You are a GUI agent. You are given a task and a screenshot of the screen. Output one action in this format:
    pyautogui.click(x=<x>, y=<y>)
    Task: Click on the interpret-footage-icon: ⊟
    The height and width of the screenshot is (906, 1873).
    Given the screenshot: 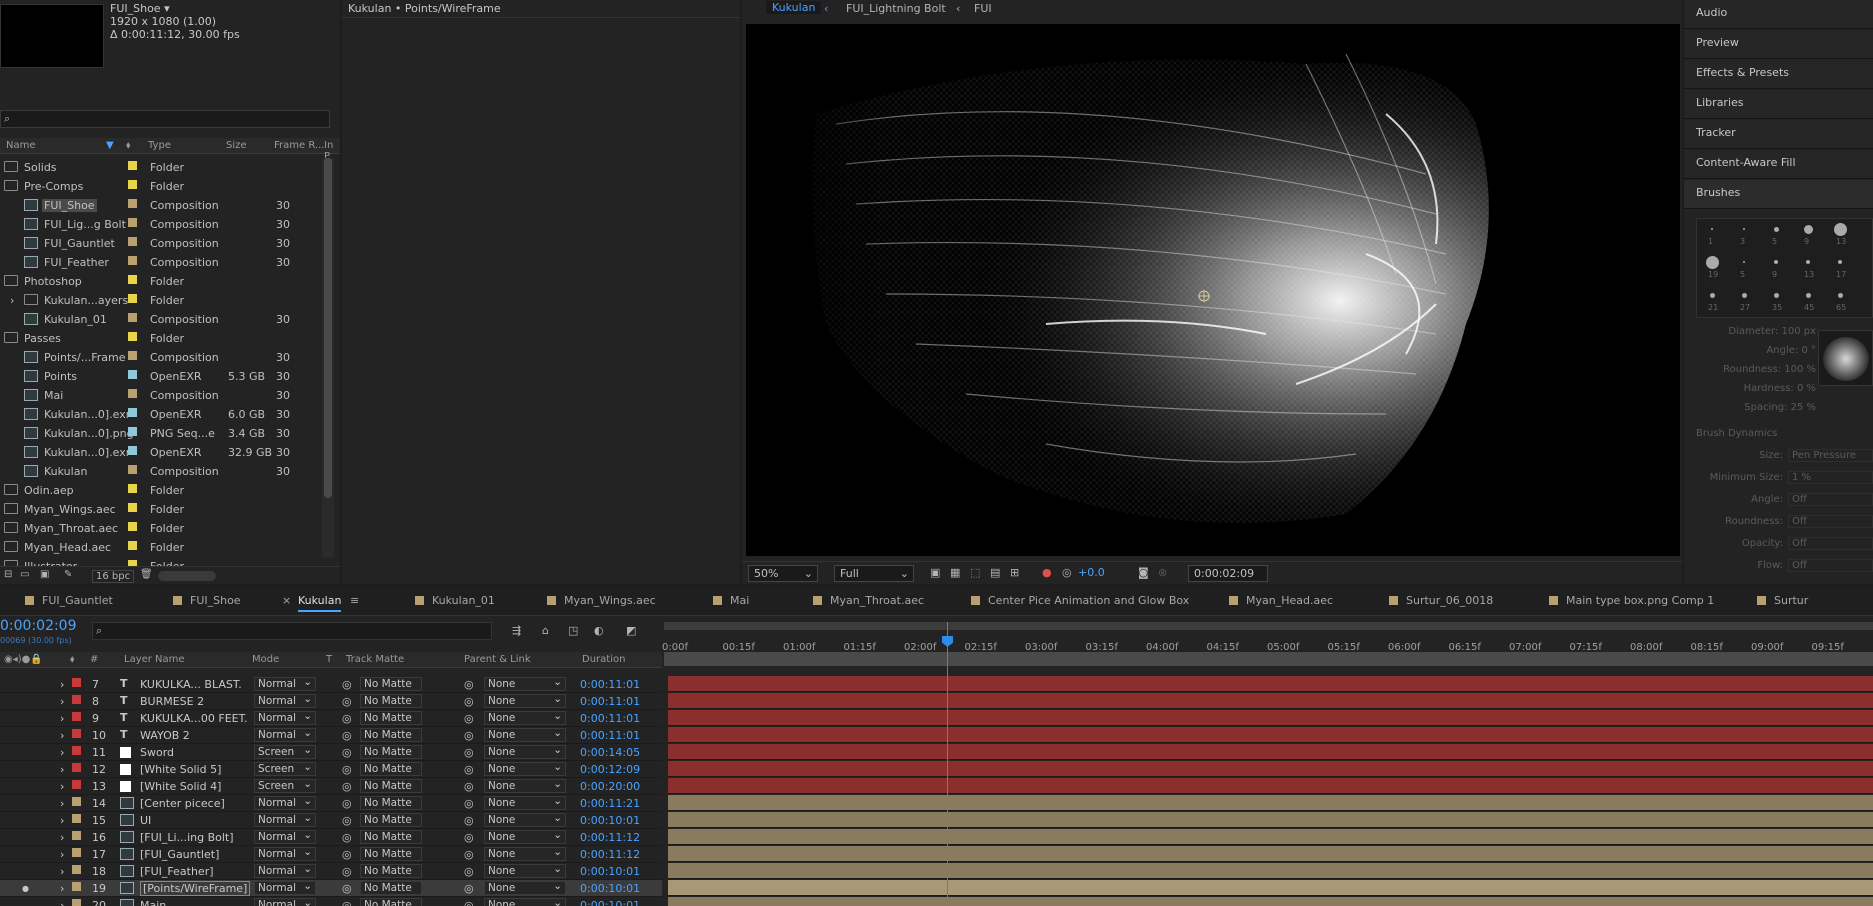 What is the action you would take?
    pyautogui.click(x=8, y=574)
    